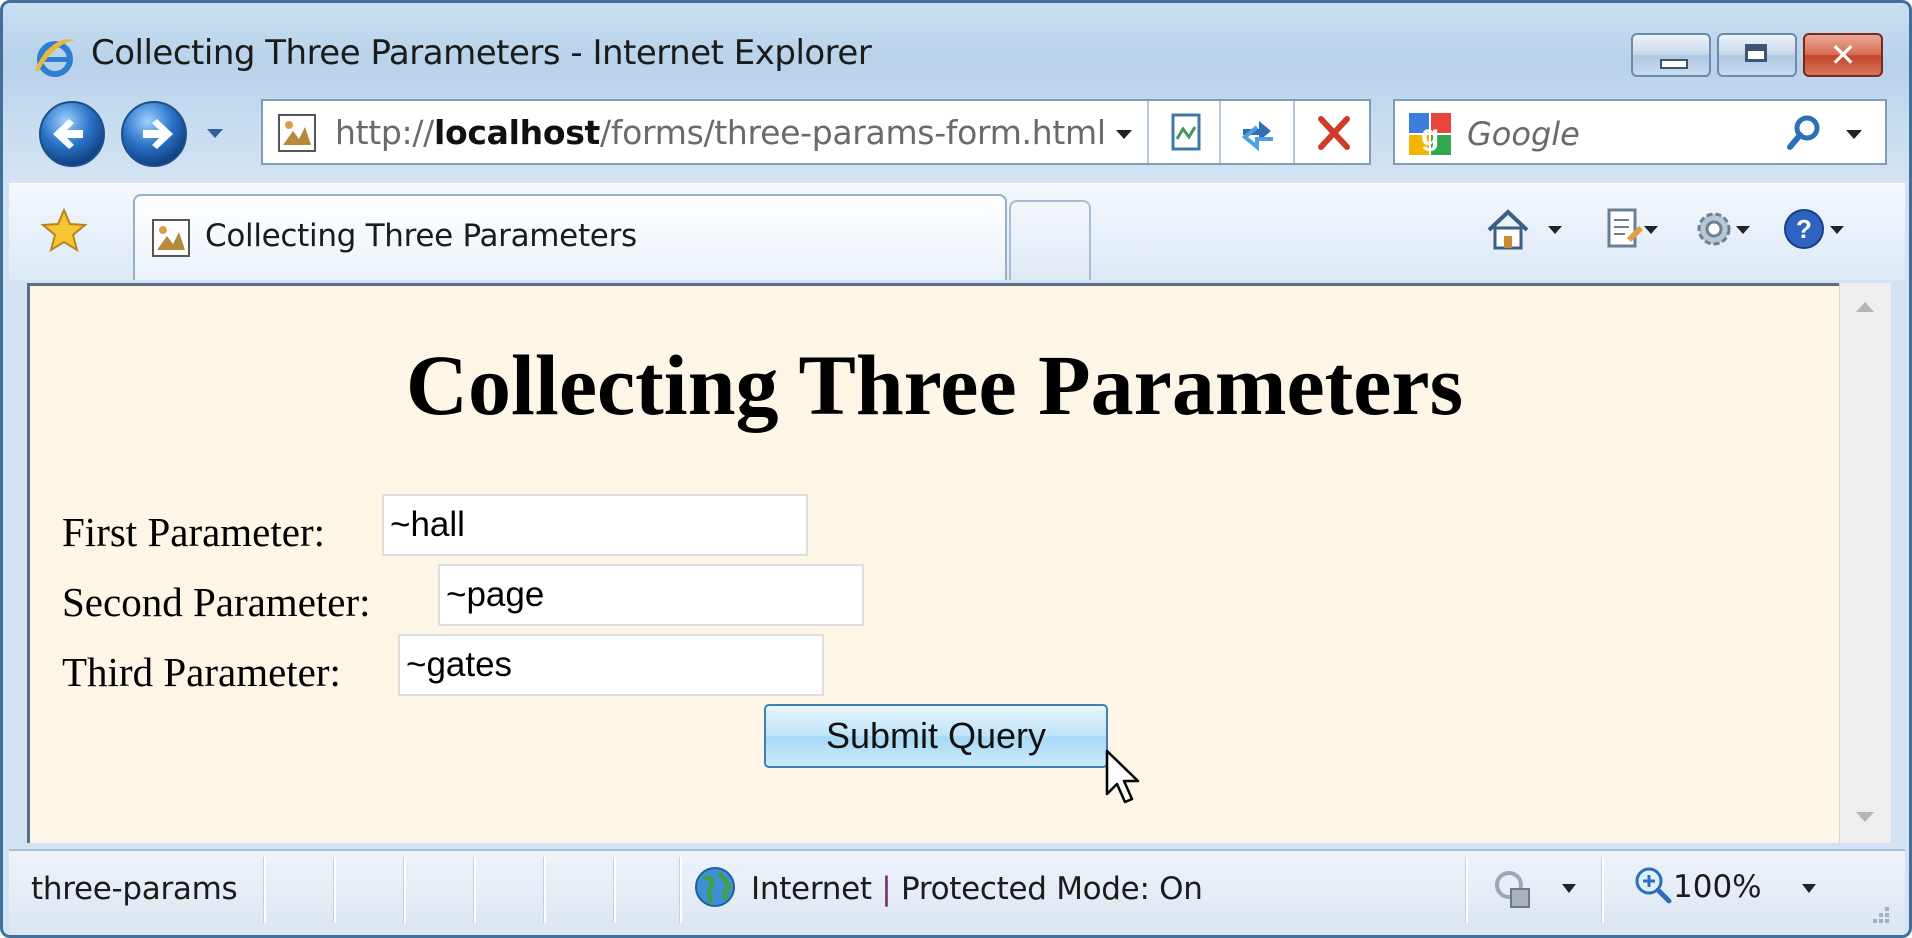 The width and height of the screenshot is (1912, 938). What do you see at coordinates (194, 532) in the screenshot?
I see `first-parameter-label: First Parameter:` at bounding box center [194, 532].